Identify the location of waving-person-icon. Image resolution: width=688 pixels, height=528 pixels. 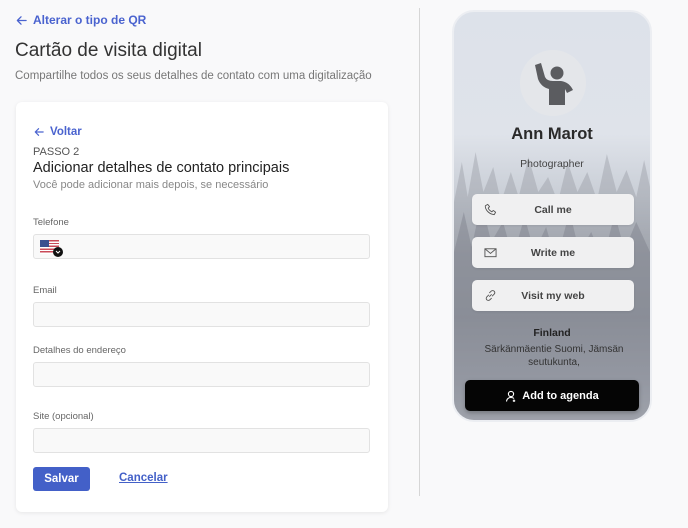
(554, 84).